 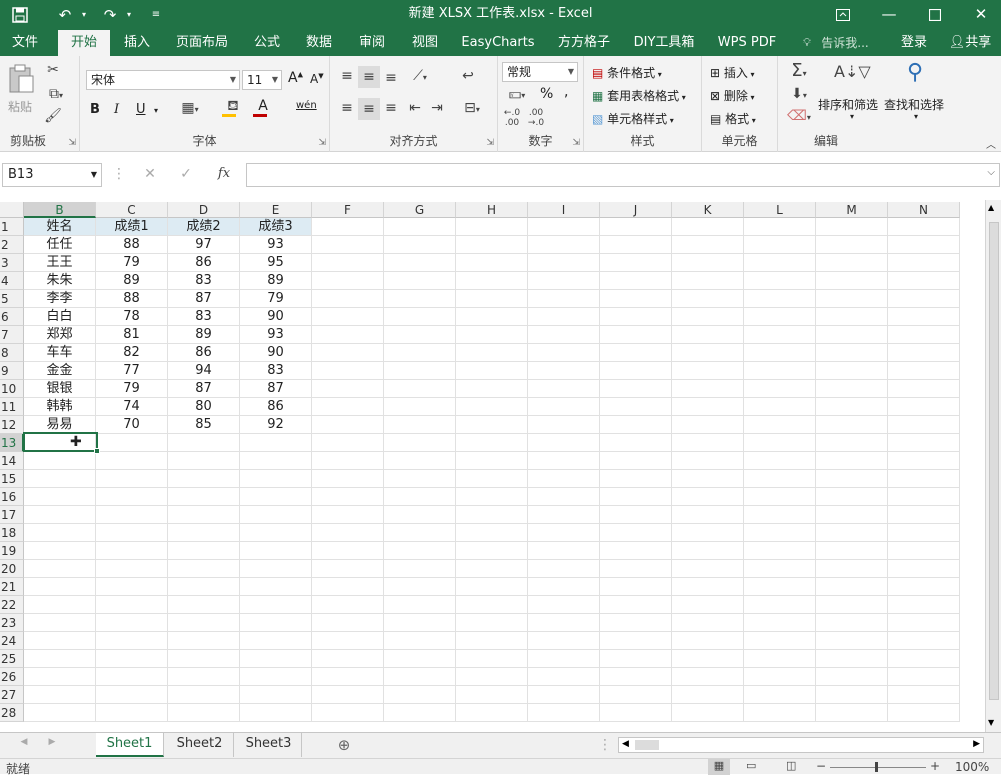 What do you see at coordinates (733, 118) in the screenshot?
I see `format-cells-button: ▤ 格式 ▾` at bounding box center [733, 118].